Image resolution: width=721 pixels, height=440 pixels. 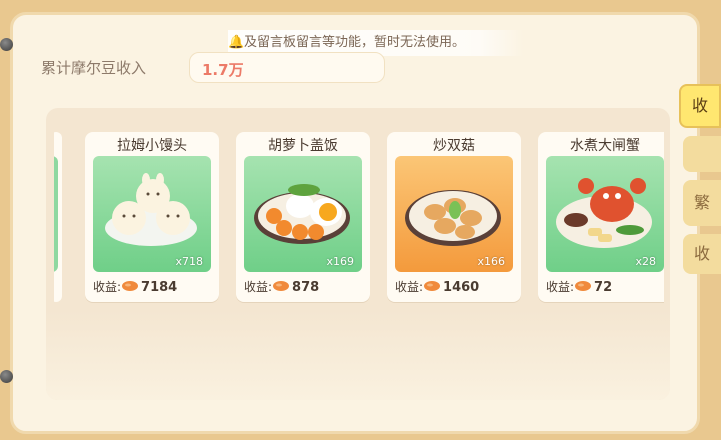 I want to click on dish-image-carrot-rice: x169, so click(x=303, y=214).